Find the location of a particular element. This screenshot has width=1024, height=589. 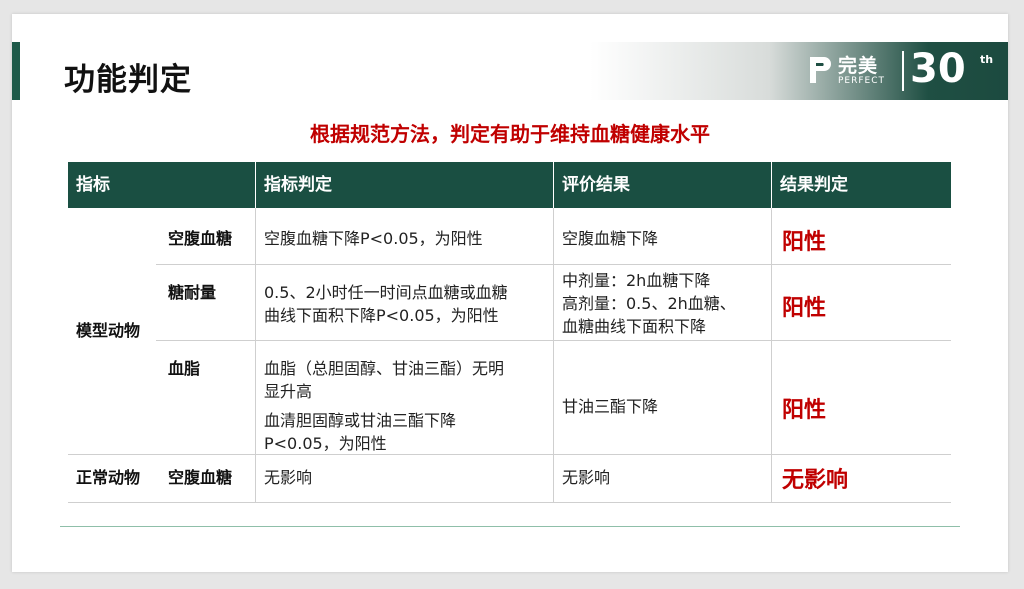

group-label-normal-animal: 正常动物 is located at coordinates (108, 477).